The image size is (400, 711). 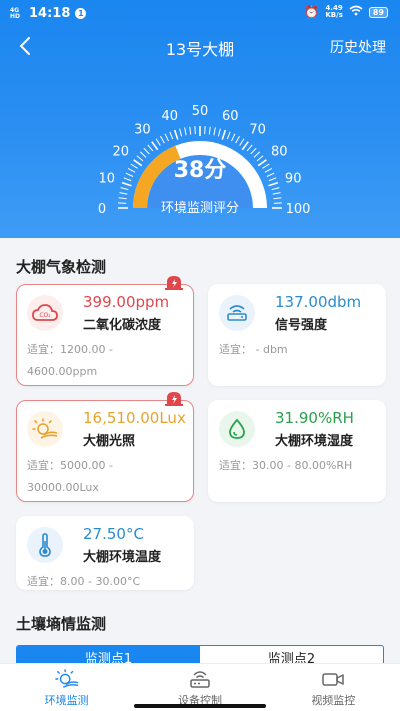 I want to click on router-device-icon, so click(x=200, y=679).